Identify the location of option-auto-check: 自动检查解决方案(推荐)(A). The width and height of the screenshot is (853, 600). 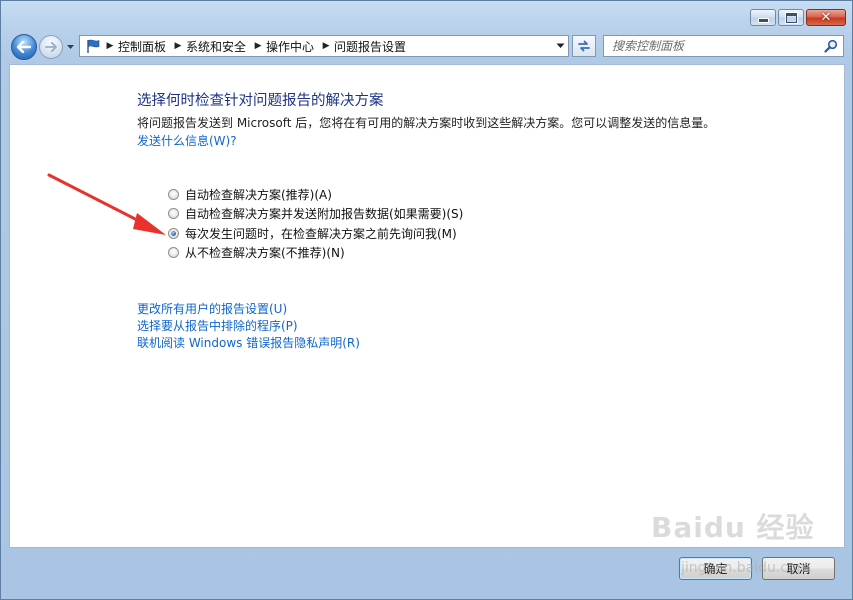
(315, 194).